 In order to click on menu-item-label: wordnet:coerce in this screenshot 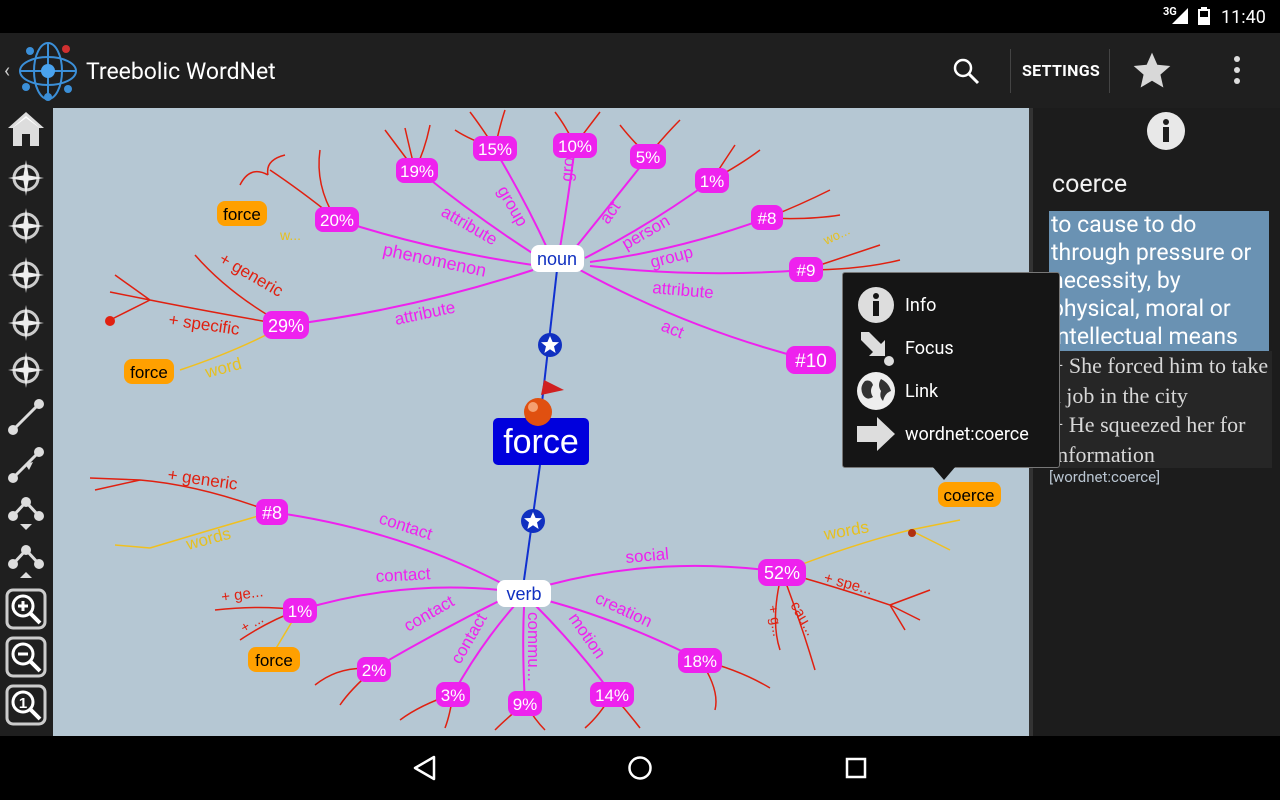, I will do `click(967, 434)`.